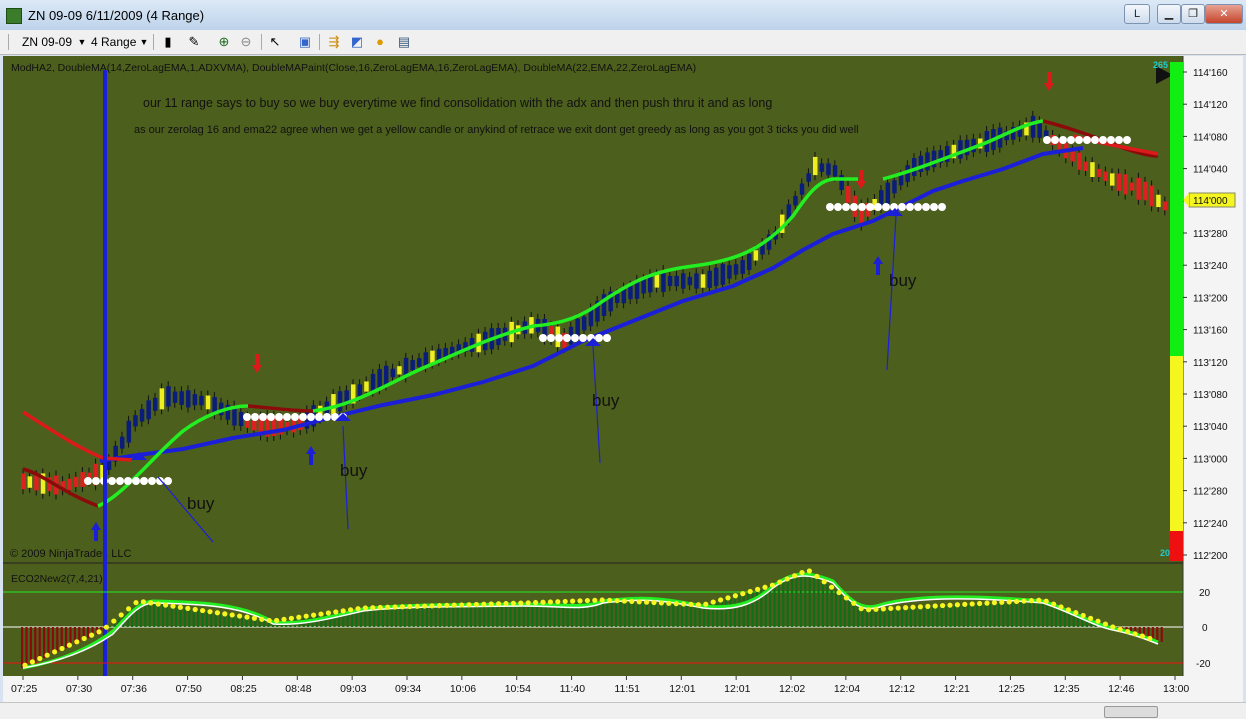 This screenshot has height=719, width=1246. I want to click on price-axis-label: 113'080, so click(1210, 395).